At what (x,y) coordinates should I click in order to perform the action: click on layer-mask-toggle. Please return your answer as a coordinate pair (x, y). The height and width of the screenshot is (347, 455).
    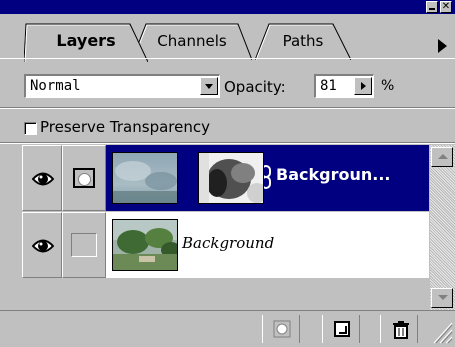
    Looking at the image, I should click on (84, 178).